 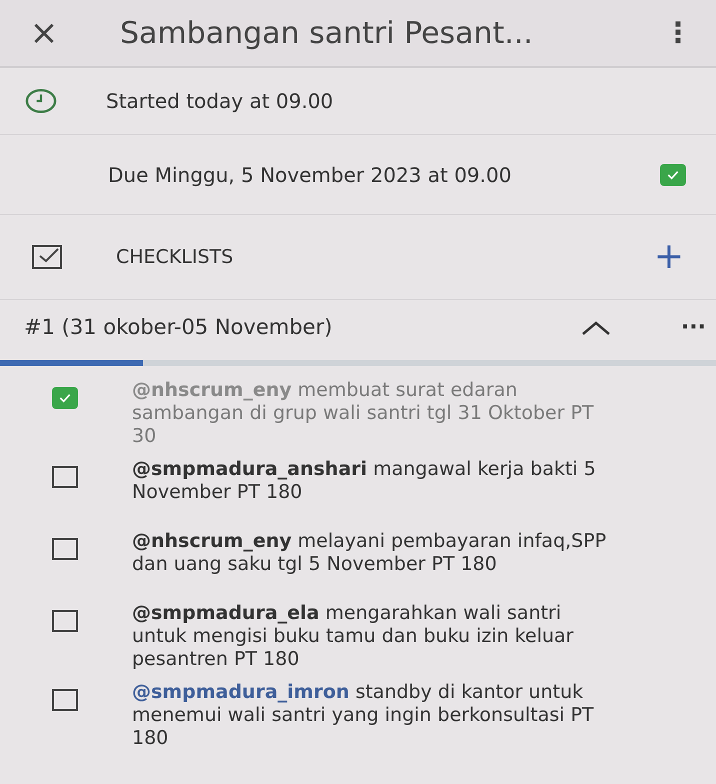 I want to click on checklist-item-text: @nhscrum_eny melayani pembayaran infaq,SPP dan uang saku tgl 5 November PT 180, so click(x=370, y=553).